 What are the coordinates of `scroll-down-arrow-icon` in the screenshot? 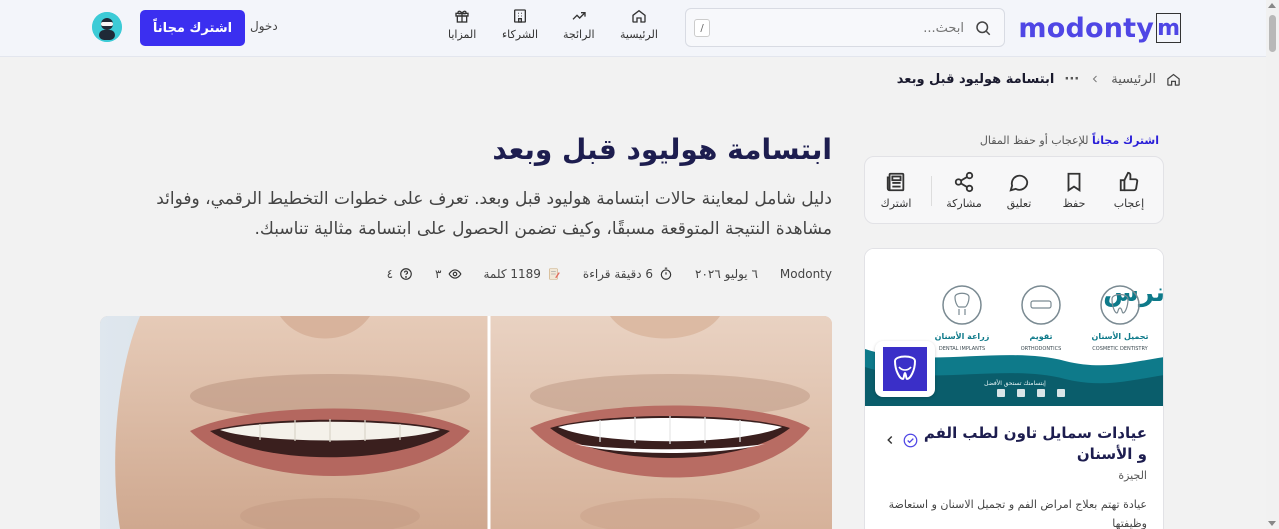 It's located at (1272, 523).